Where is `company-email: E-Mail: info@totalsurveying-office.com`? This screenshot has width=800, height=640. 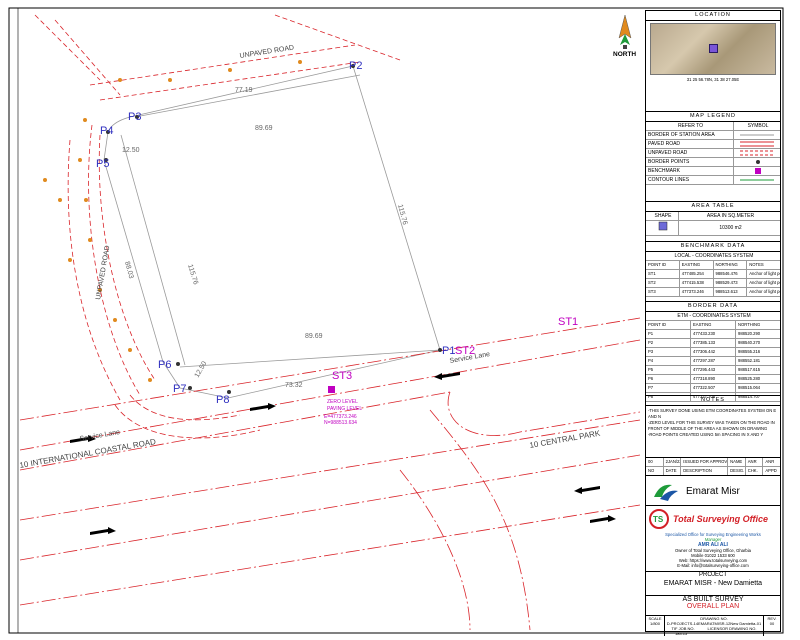 company-email: E-Mail: info@totalsurveying-office.com is located at coordinates (713, 565).